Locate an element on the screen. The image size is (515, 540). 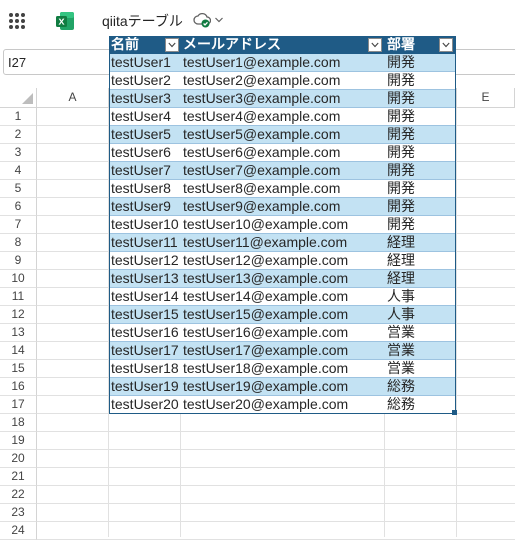
row-header-24: 24 is located at coordinates (18, 531).